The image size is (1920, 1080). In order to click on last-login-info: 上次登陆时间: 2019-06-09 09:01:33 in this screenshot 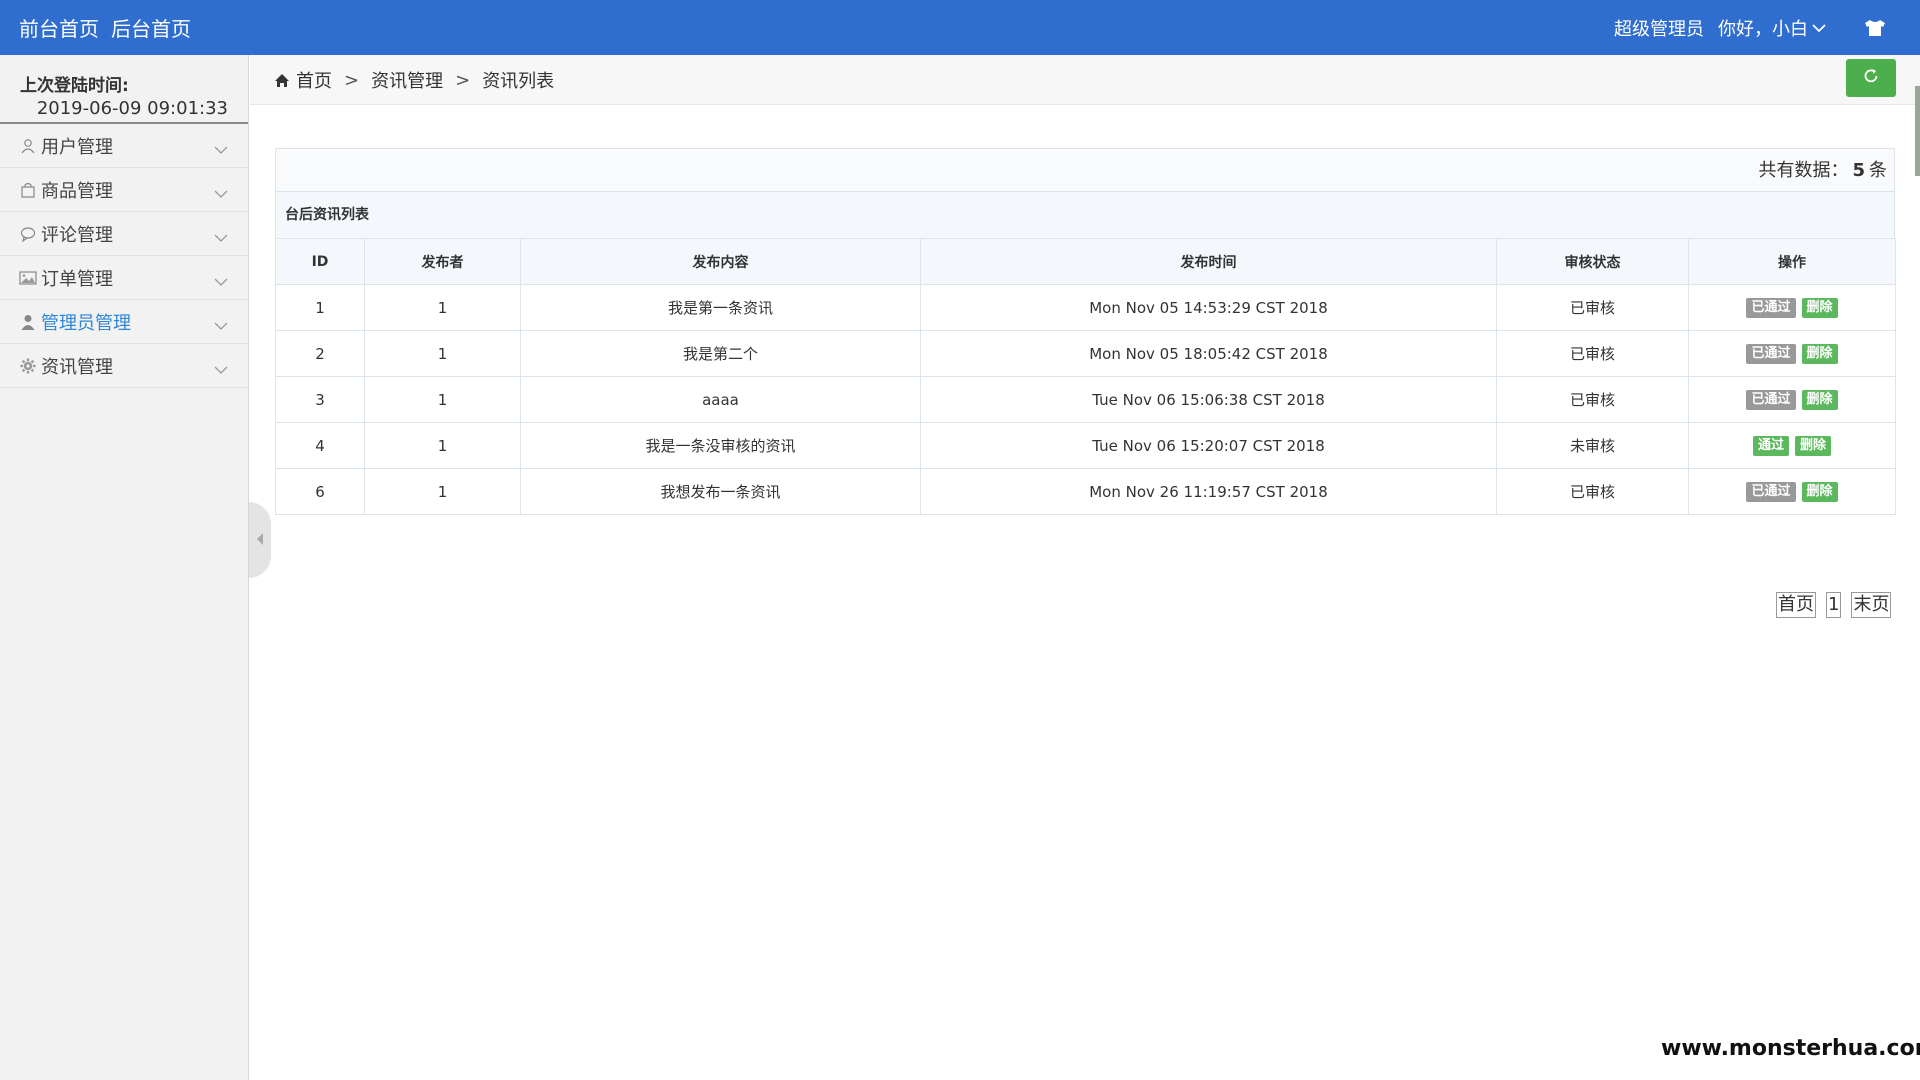, I will do `click(124, 89)`.